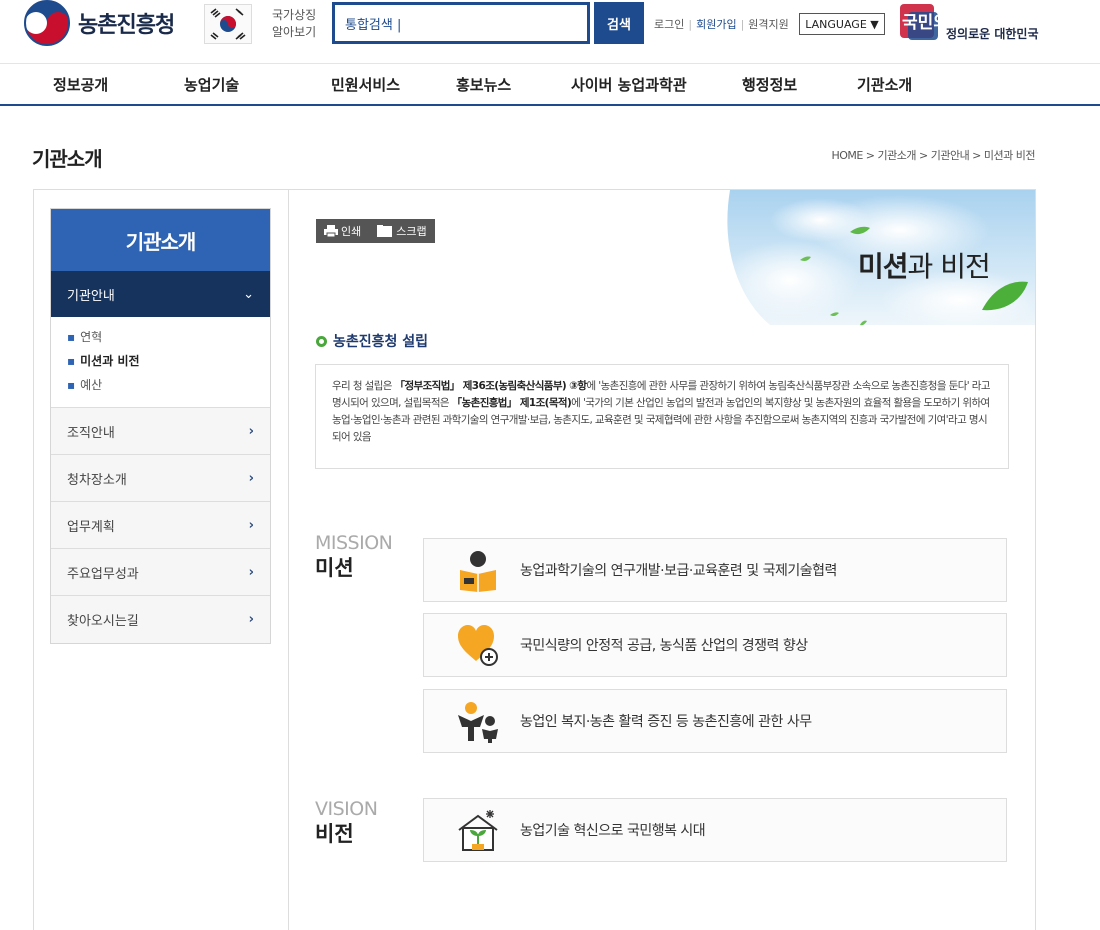 The height and width of the screenshot is (930, 1100). What do you see at coordinates (402, 231) in the screenshot?
I see `scrap-button: 스크랩` at bounding box center [402, 231].